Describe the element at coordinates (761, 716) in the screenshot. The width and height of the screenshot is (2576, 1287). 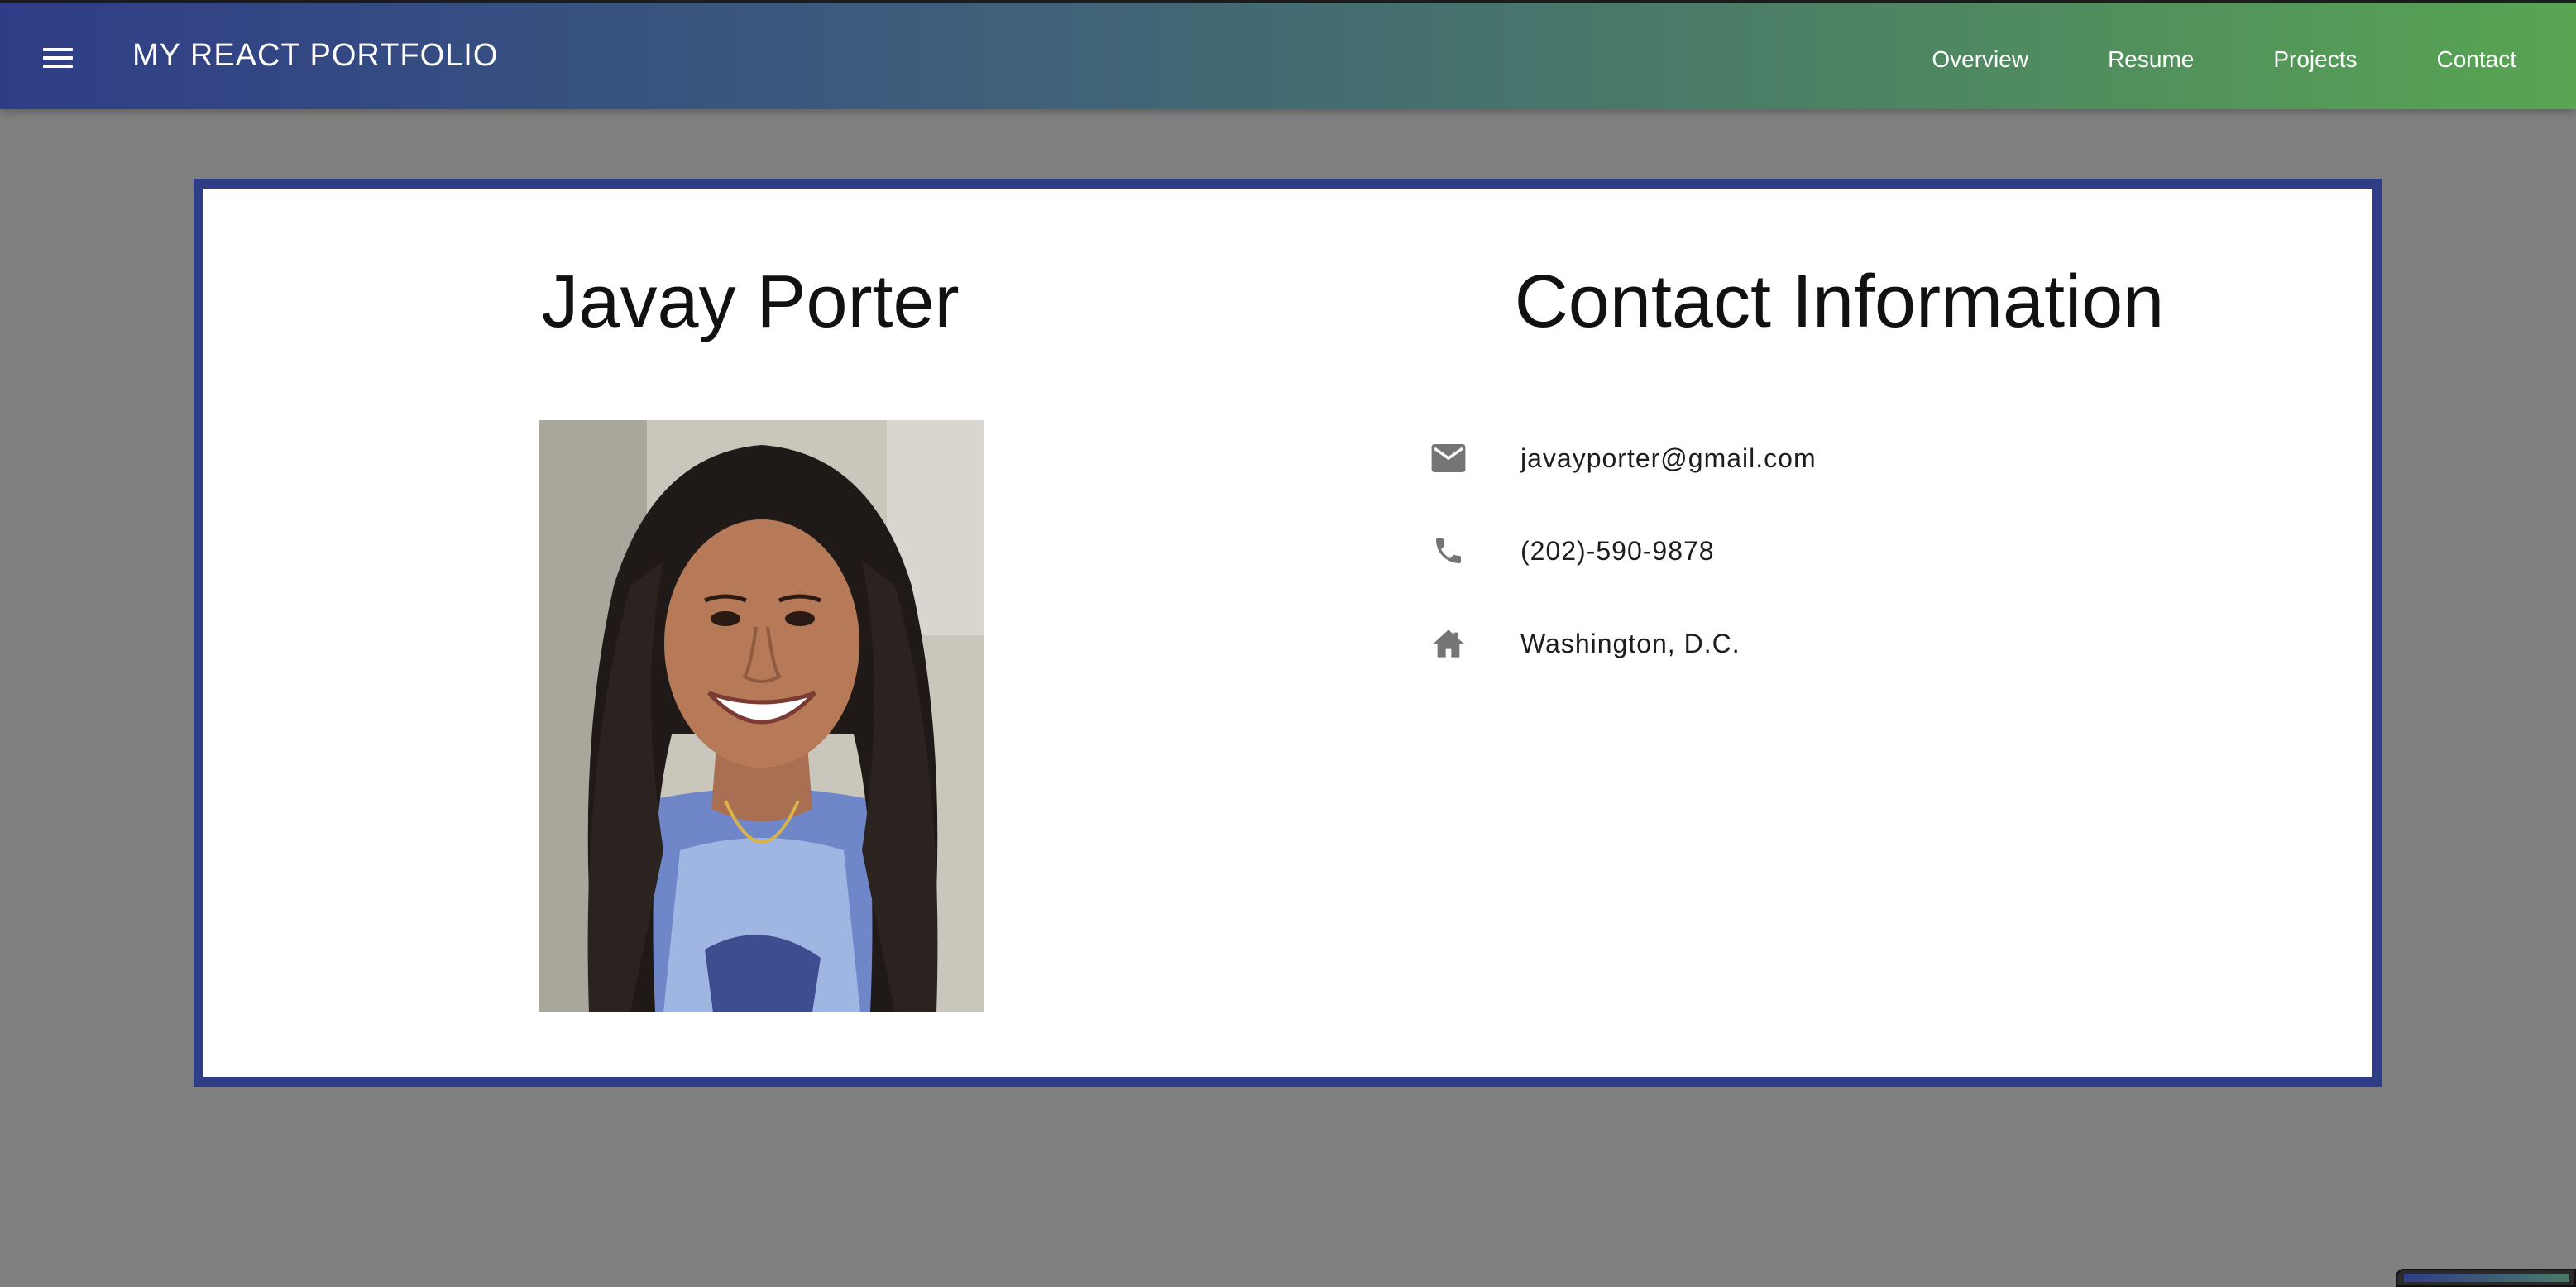
I see `portrait-photo` at that location.